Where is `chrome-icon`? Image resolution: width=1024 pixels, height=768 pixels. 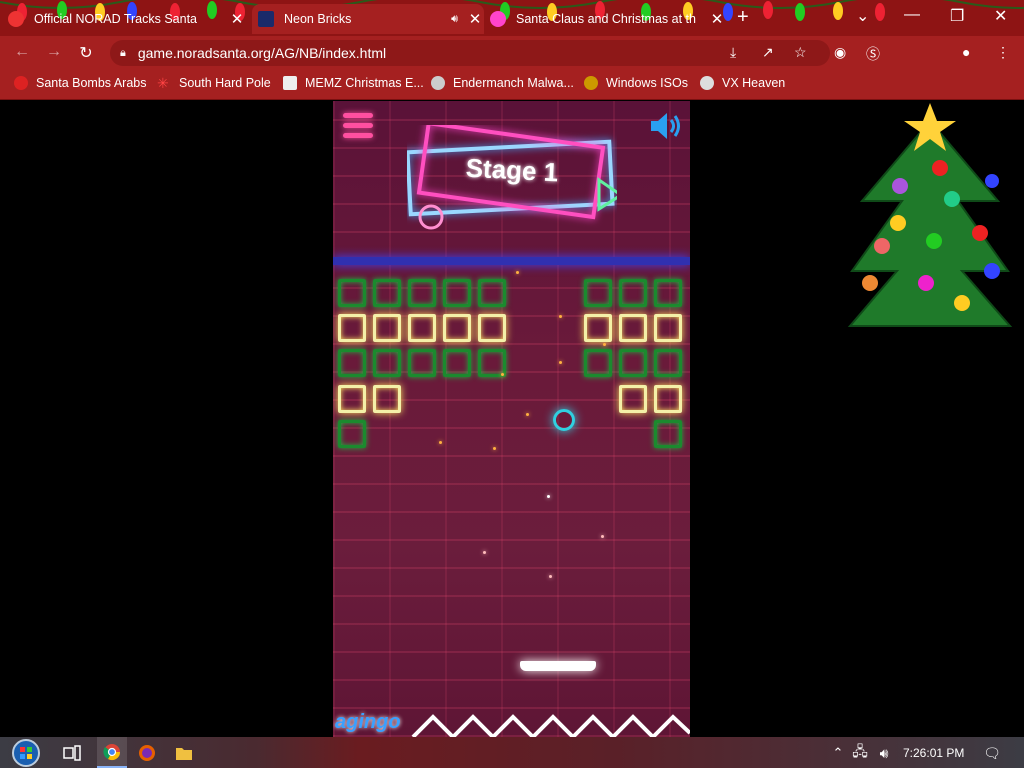
chrome-icon is located at coordinates (112, 752).